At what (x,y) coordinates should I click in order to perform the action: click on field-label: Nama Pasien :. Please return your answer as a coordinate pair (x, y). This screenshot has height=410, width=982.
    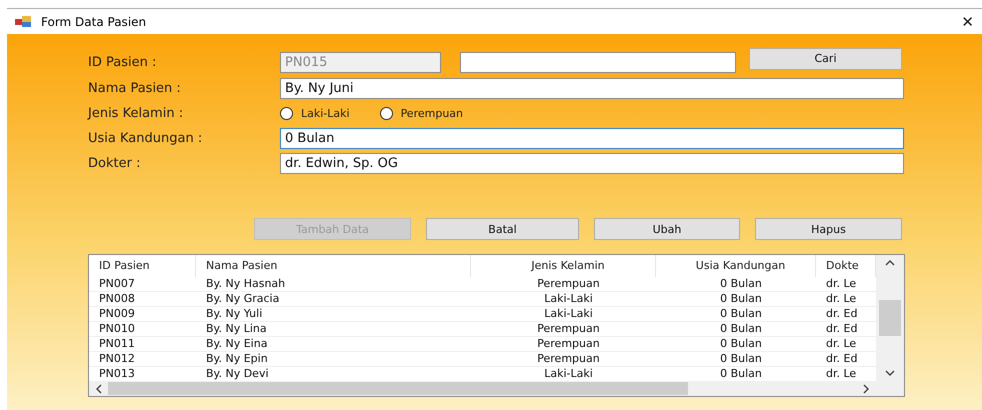
    Looking at the image, I should click on (135, 88).